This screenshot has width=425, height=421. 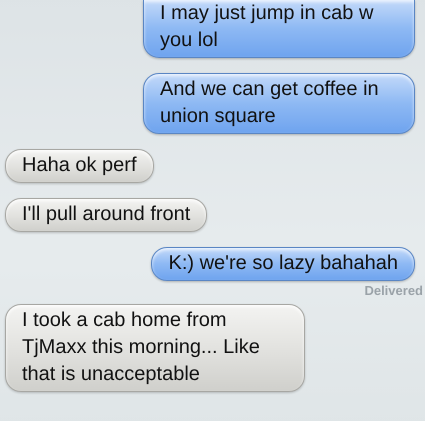 I want to click on sent-message-bubble: And we can get coffee in union square, so click(x=279, y=103).